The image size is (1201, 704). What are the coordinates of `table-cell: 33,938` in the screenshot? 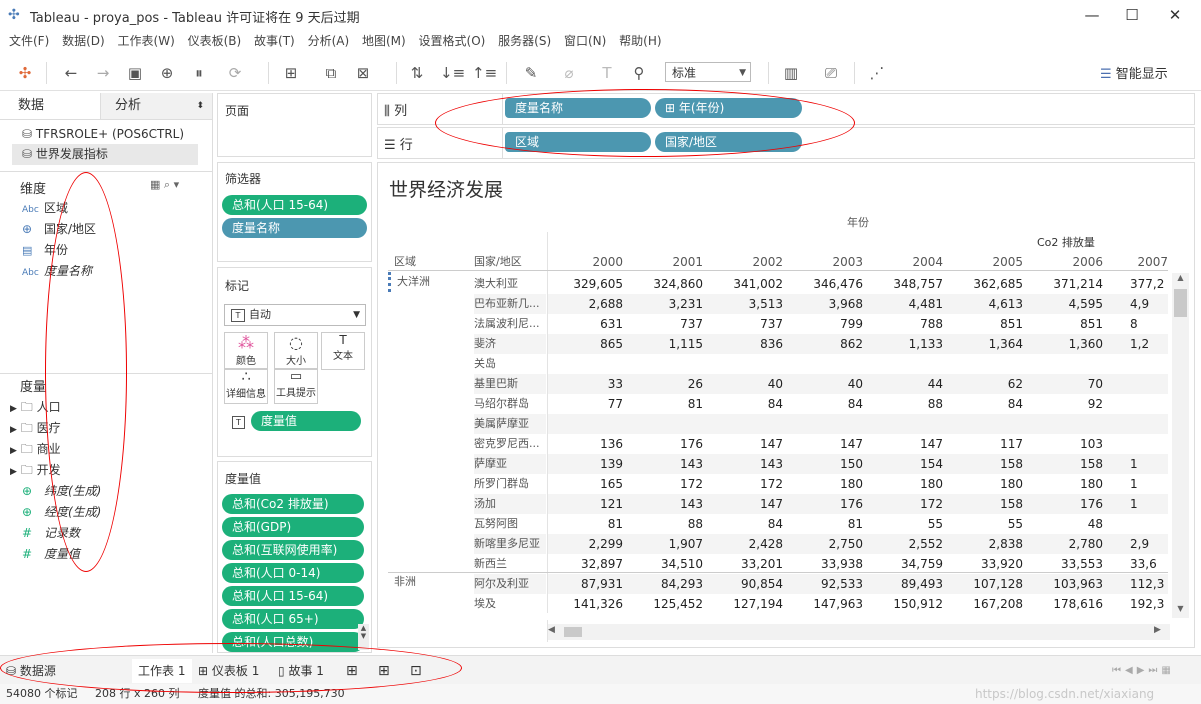 It's located at (825, 564).